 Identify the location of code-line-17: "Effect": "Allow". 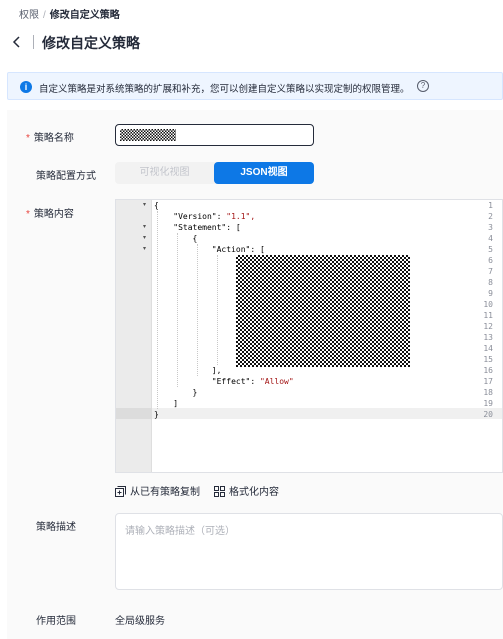
(224, 381).